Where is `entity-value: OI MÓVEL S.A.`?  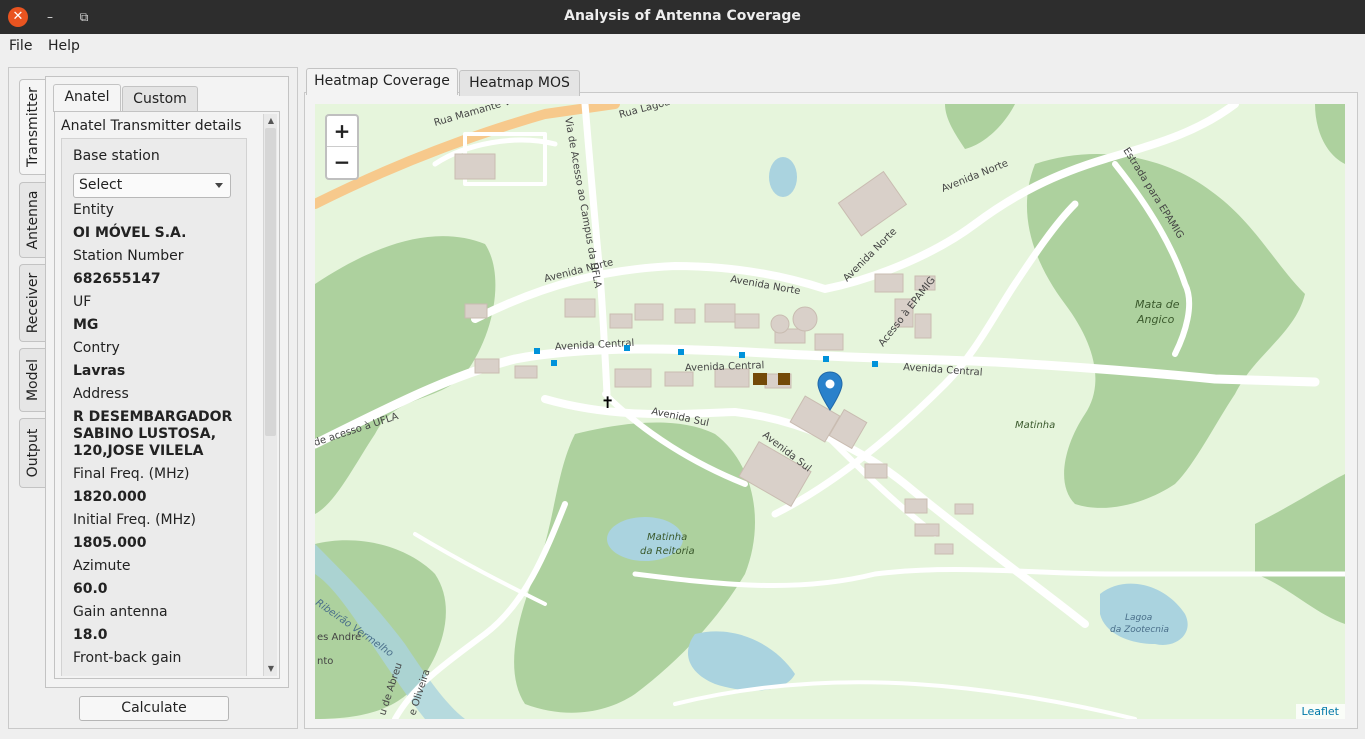 entity-value: OI MÓVEL S.A. is located at coordinates (130, 233).